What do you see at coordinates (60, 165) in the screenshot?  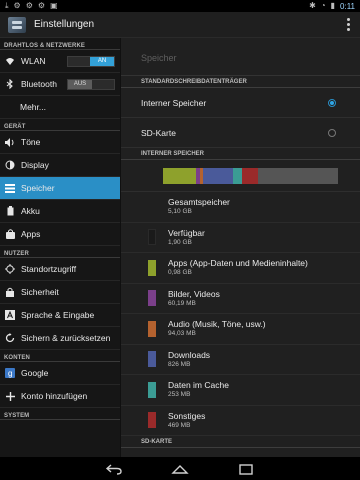 I see `sidebar-item-display: Display` at bounding box center [60, 165].